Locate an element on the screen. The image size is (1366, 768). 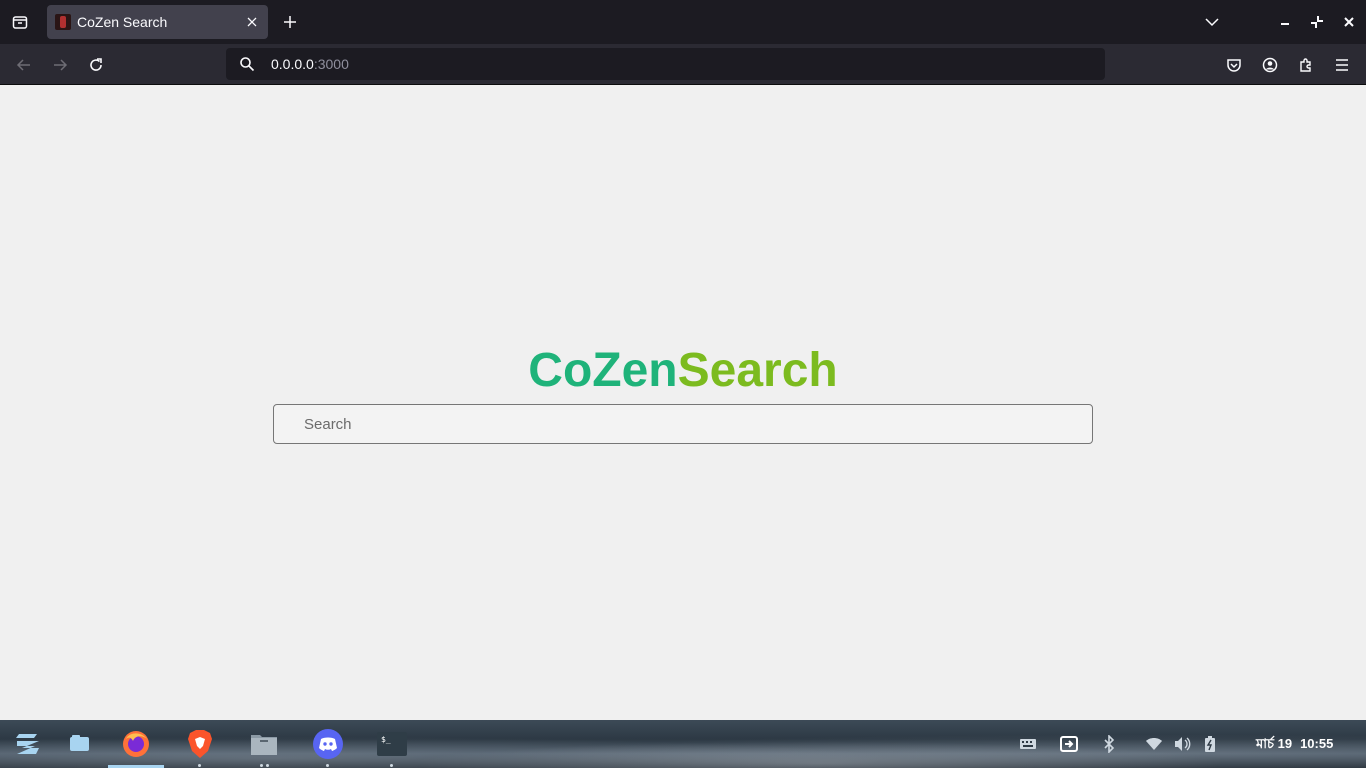
site-logo: CoZenSearch is located at coordinates (683, 371).